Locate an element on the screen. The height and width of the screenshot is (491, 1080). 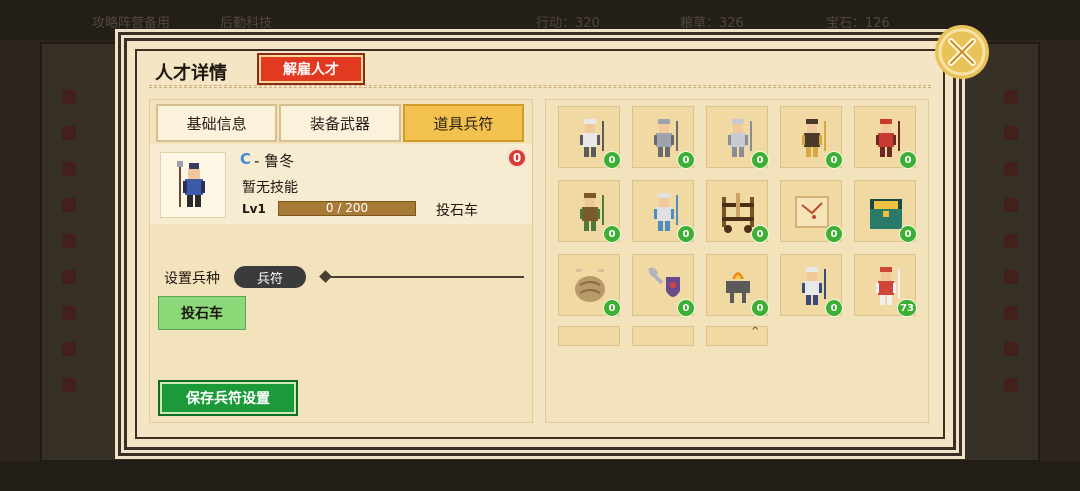
tab-basic-info: 基础信息 is located at coordinates (217, 123).